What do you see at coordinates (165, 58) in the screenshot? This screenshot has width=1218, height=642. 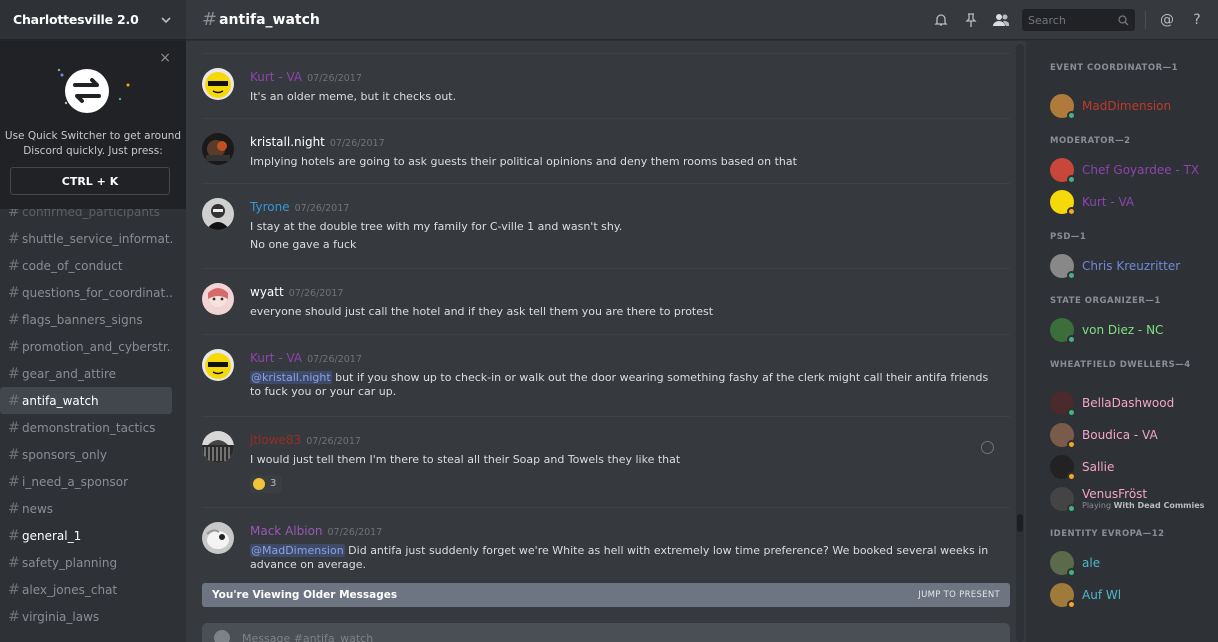 I see `close-icon: ×` at bounding box center [165, 58].